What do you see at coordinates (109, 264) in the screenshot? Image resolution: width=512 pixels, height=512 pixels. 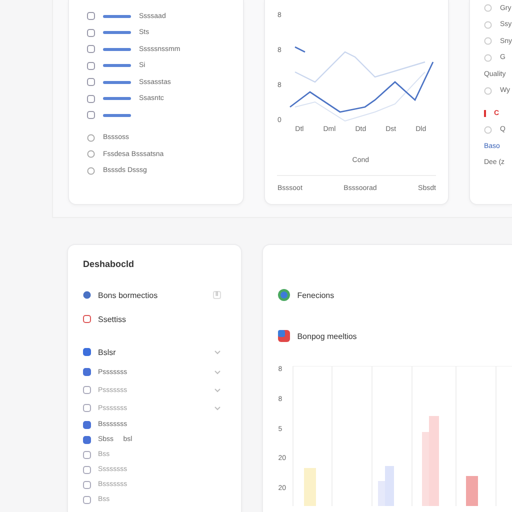 I see `nav-title: Deshabocld` at bounding box center [109, 264].